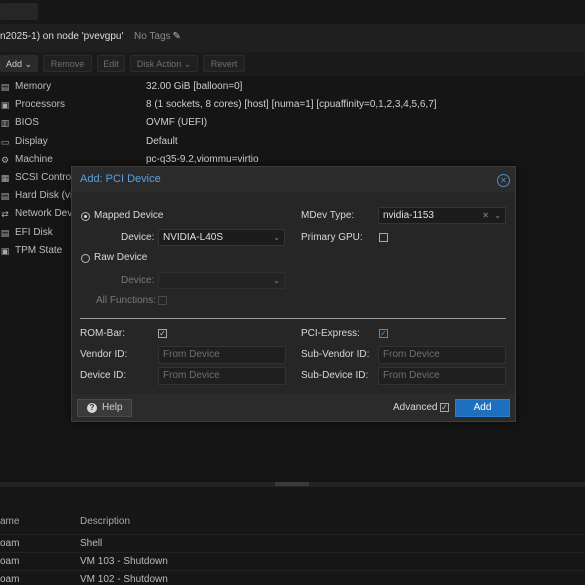  Describe the element at coordinates (126, 300) in the screenshot. I see `all-functions-label: All Functions:` at that location.